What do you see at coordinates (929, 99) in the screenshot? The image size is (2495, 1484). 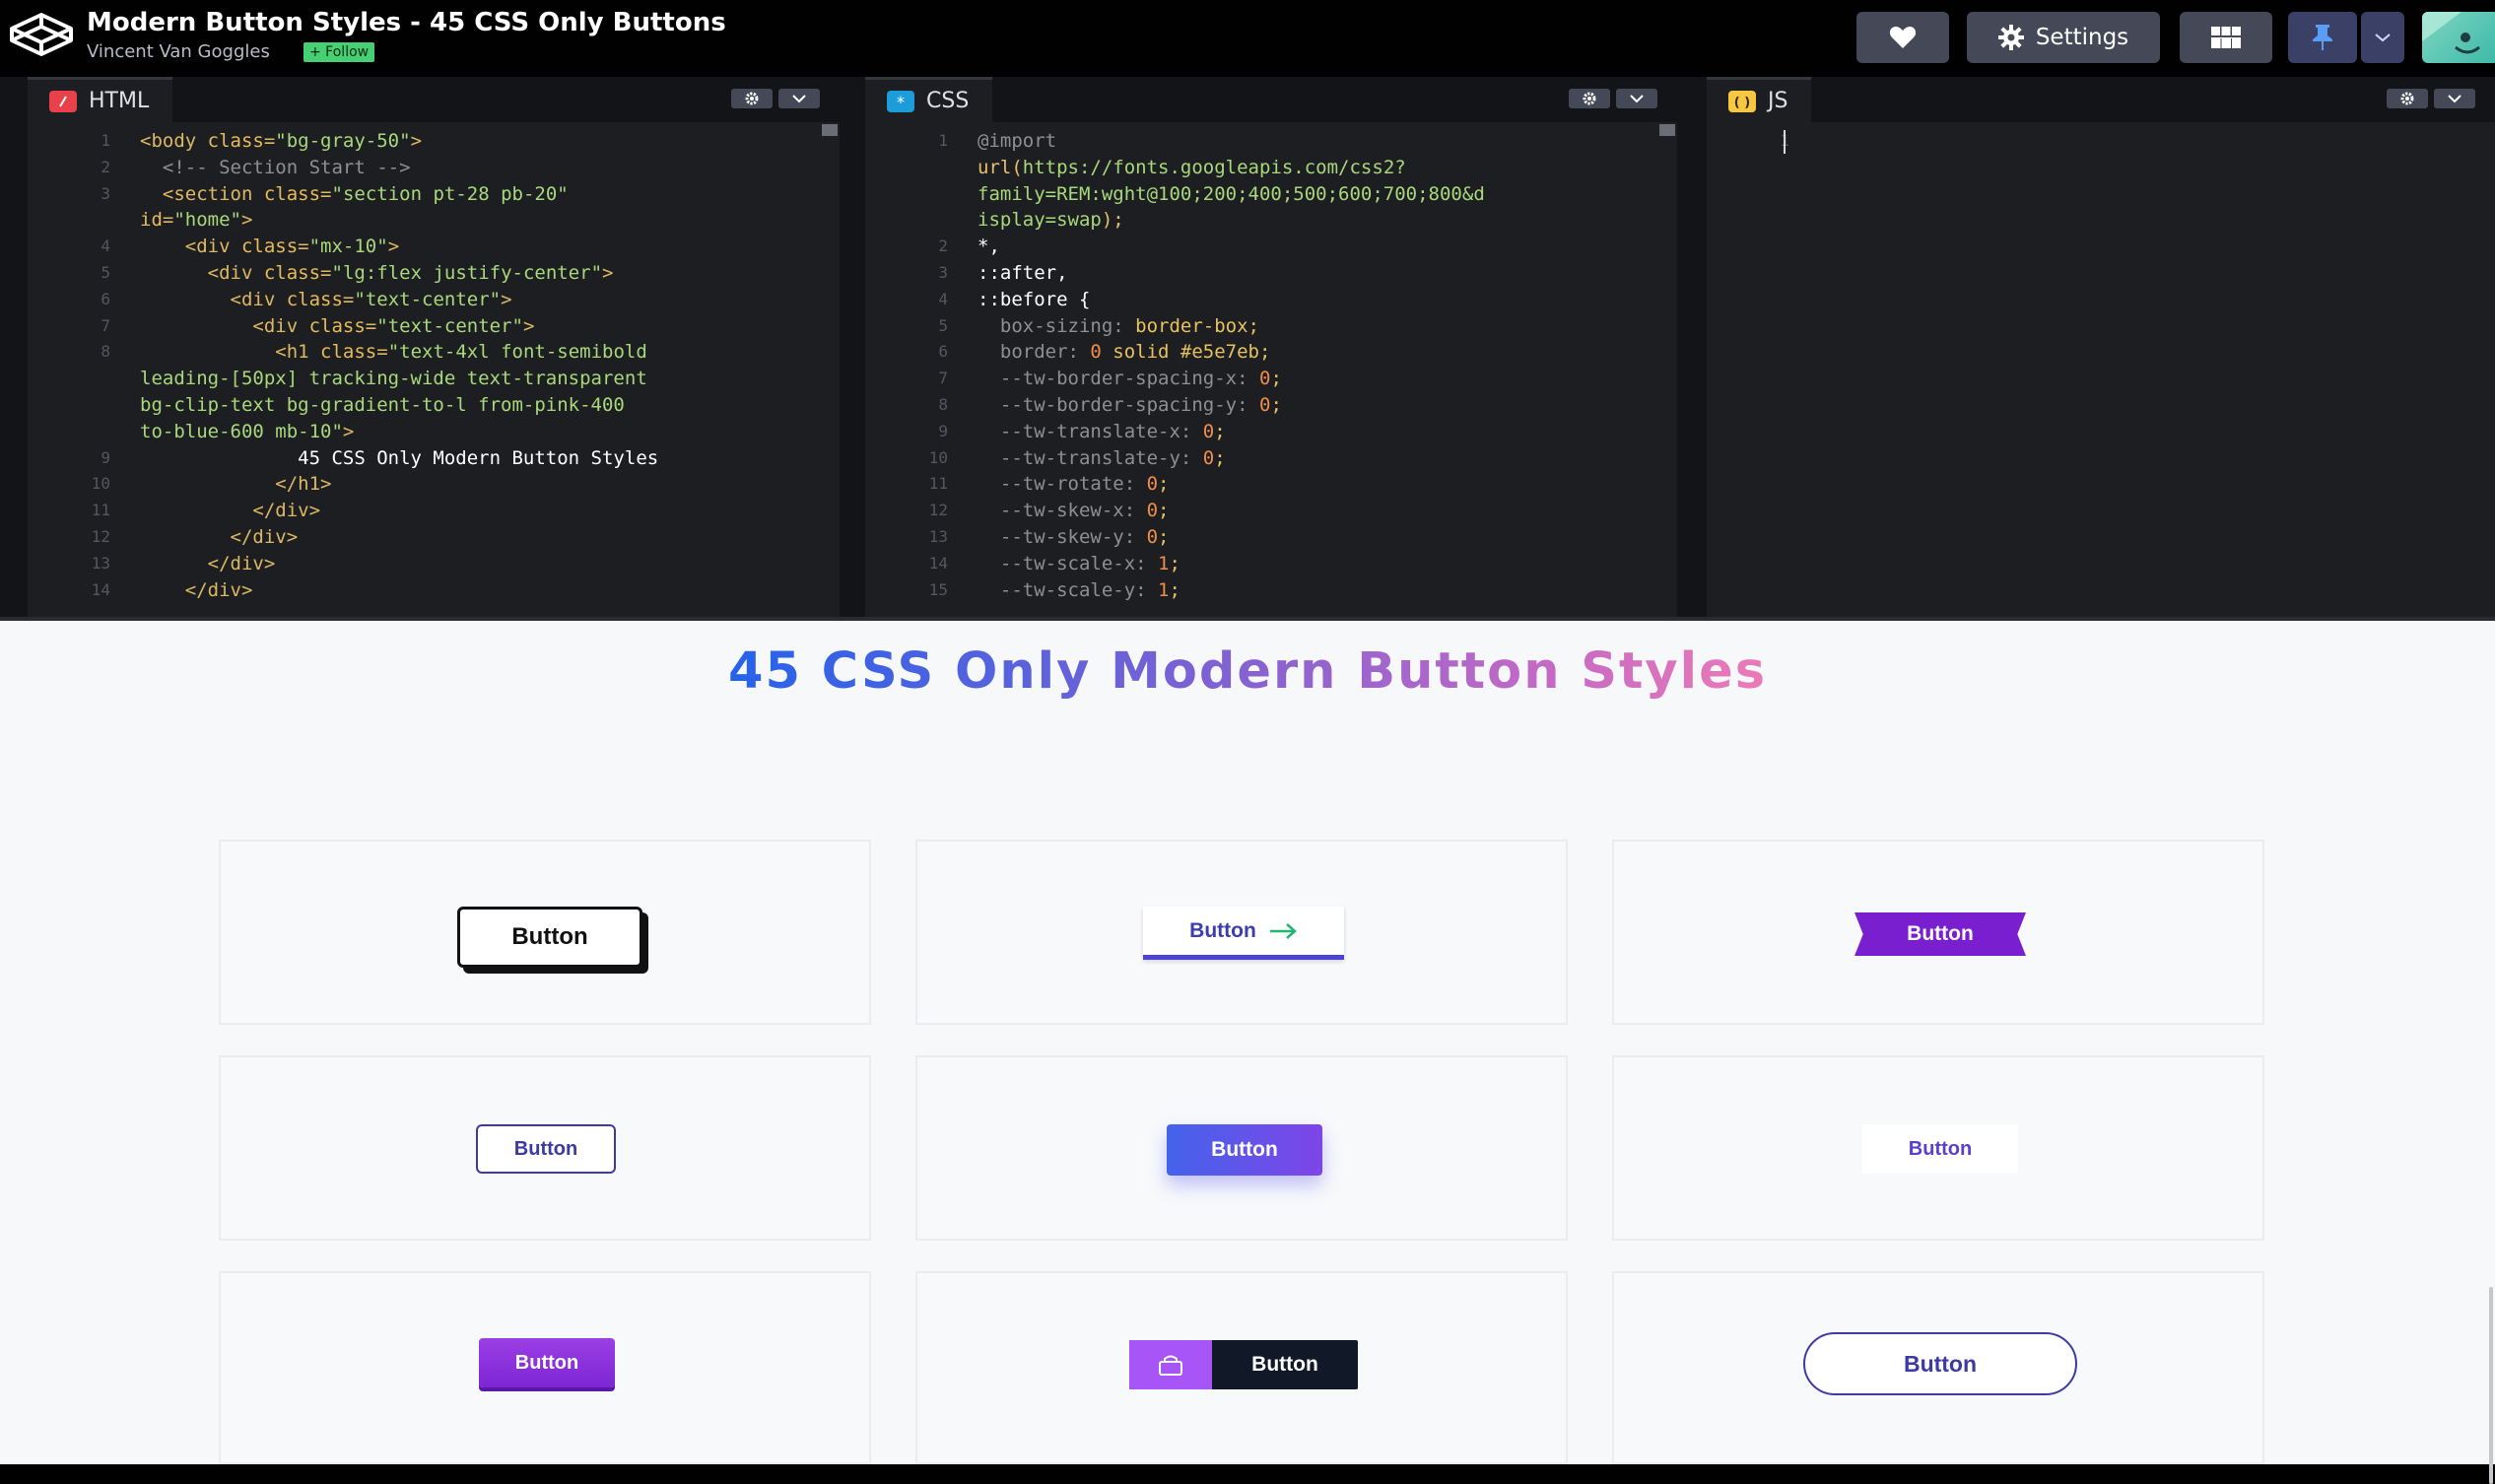 I see `tab-css: * CSS` at bounding box center [929, 99].